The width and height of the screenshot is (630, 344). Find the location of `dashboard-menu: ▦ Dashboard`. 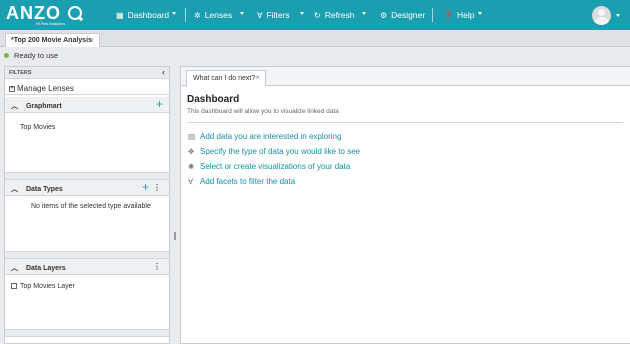

dashboard-menu: ▦ Dashboard is located at coordinates (142, 15).